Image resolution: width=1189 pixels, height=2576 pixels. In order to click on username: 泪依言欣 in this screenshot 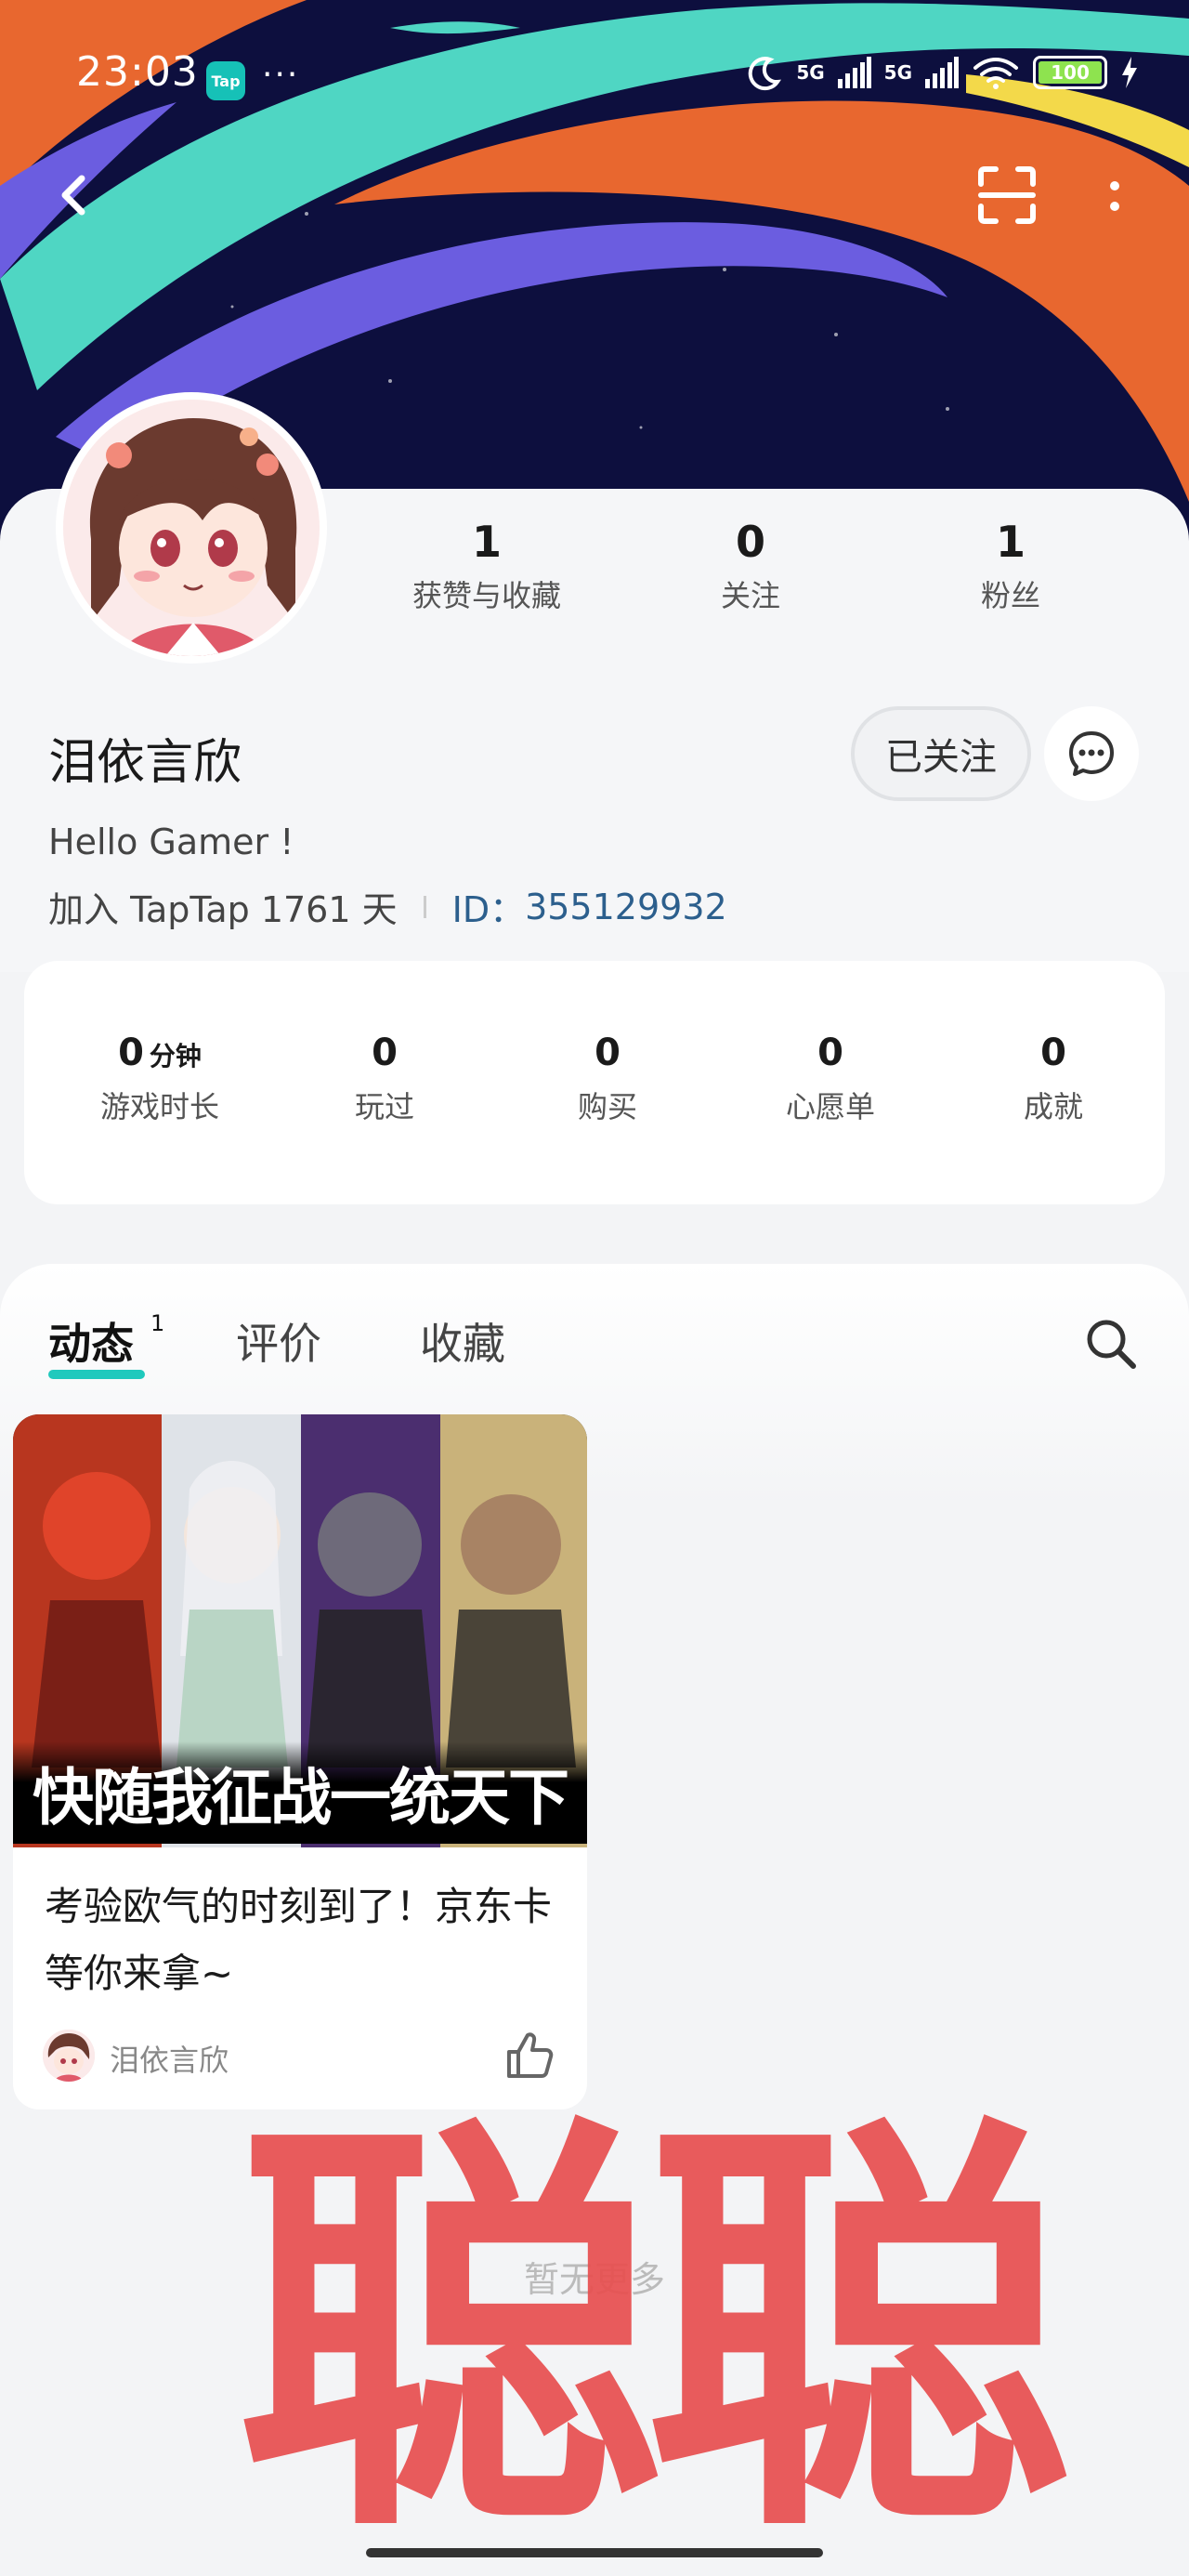, I will do `click(145, 763)`.